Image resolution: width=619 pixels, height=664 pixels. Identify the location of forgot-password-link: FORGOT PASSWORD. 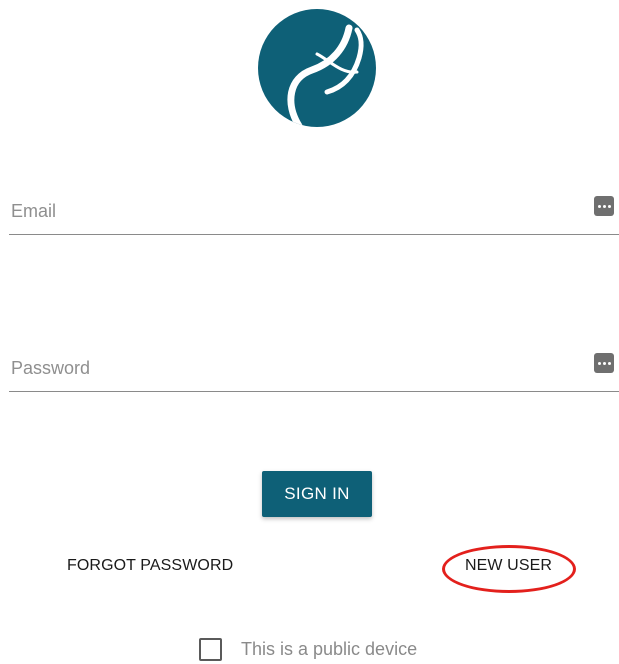
(150, 566).